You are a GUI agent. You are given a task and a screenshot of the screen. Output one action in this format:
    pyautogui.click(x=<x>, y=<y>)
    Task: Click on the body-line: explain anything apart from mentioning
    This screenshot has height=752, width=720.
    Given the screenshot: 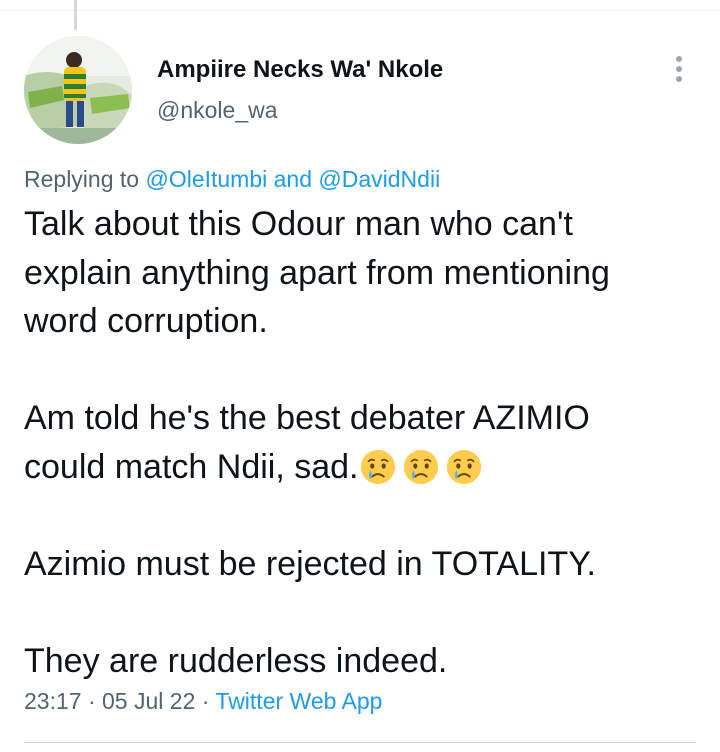 What is the action you would take?
    pyautogui.click(x=317, y=272)
    